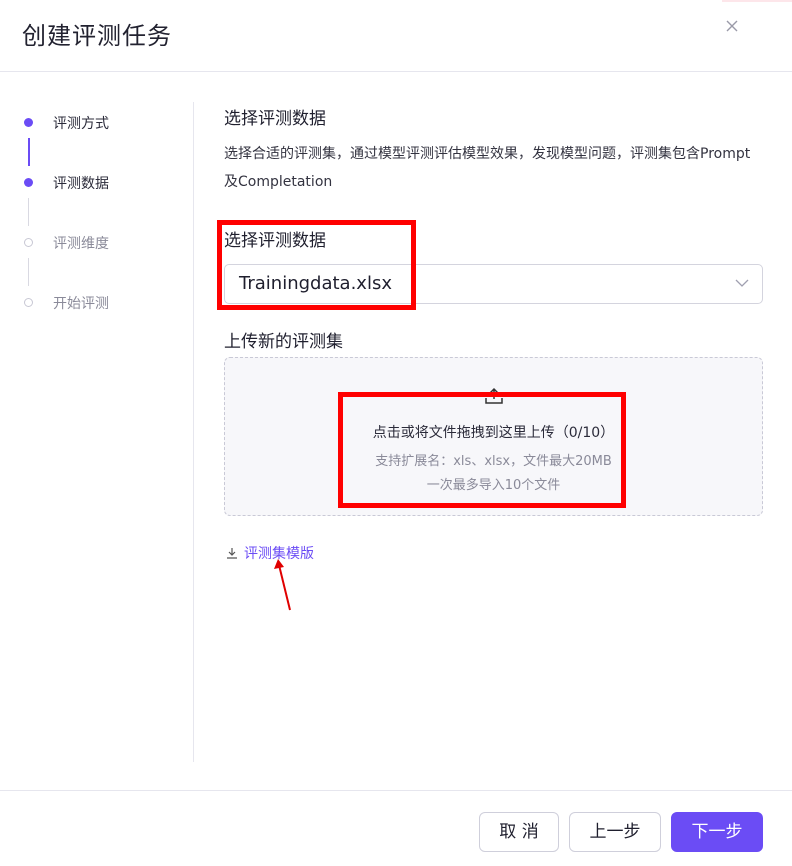 Image resolution: width=792 pixels, height=866 pixels. I want to click on section-title: 选择评测数据, so click(275, 119).